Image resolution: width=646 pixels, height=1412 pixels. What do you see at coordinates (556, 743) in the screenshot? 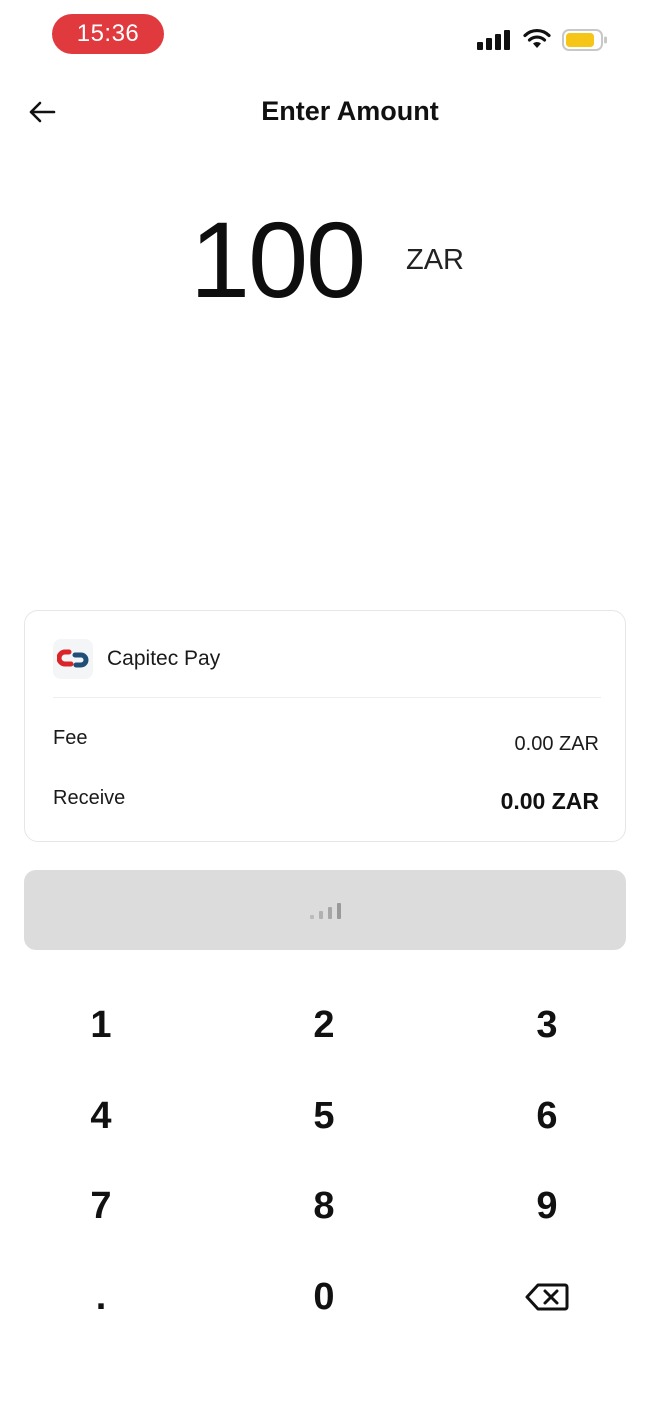
I see `fee-value: 0.00 ZAR` at bounding box center [556, 743].